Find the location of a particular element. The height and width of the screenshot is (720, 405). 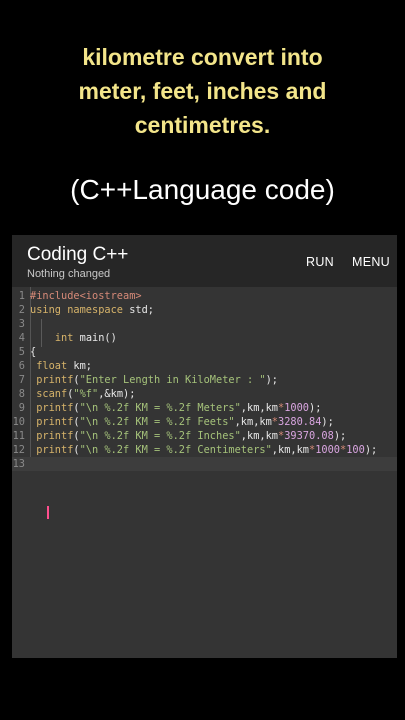

code-text: #include<iostream> is located at coordinates (86, 296).